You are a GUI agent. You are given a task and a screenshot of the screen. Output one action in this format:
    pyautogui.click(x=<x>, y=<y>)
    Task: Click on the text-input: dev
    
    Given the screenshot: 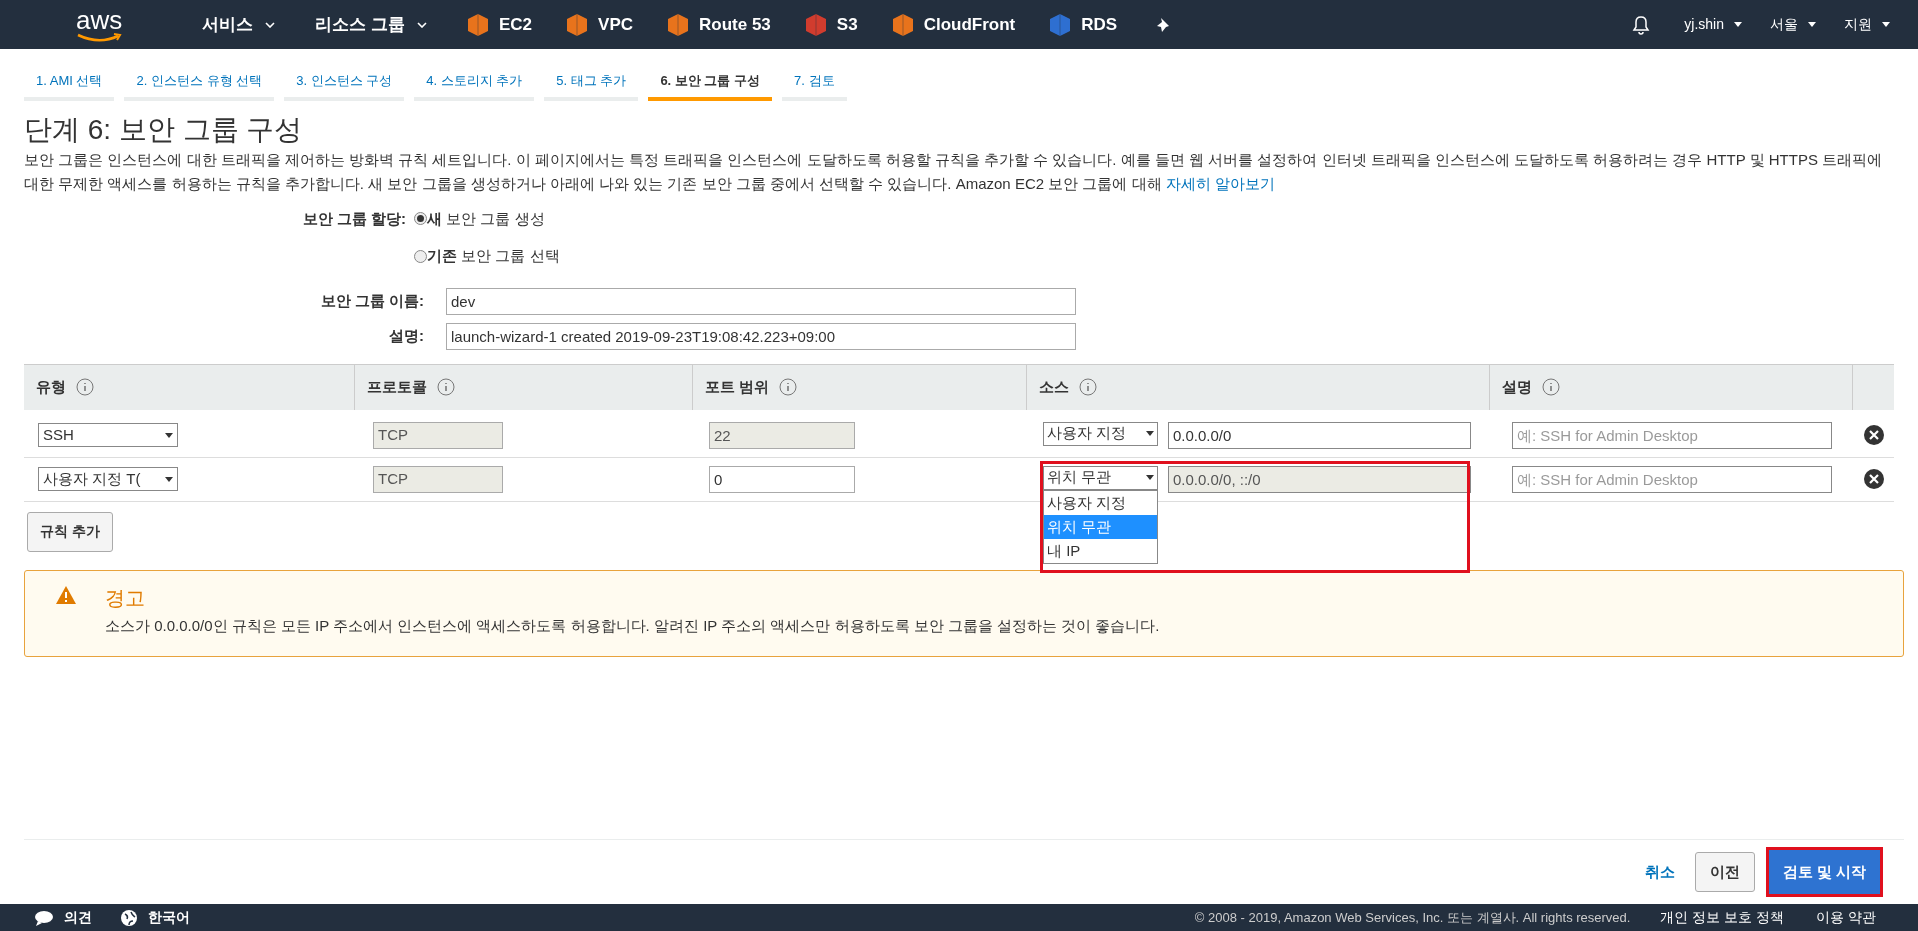 What is the action you would take?
    pyautogui.click(x=761, y=301)
    